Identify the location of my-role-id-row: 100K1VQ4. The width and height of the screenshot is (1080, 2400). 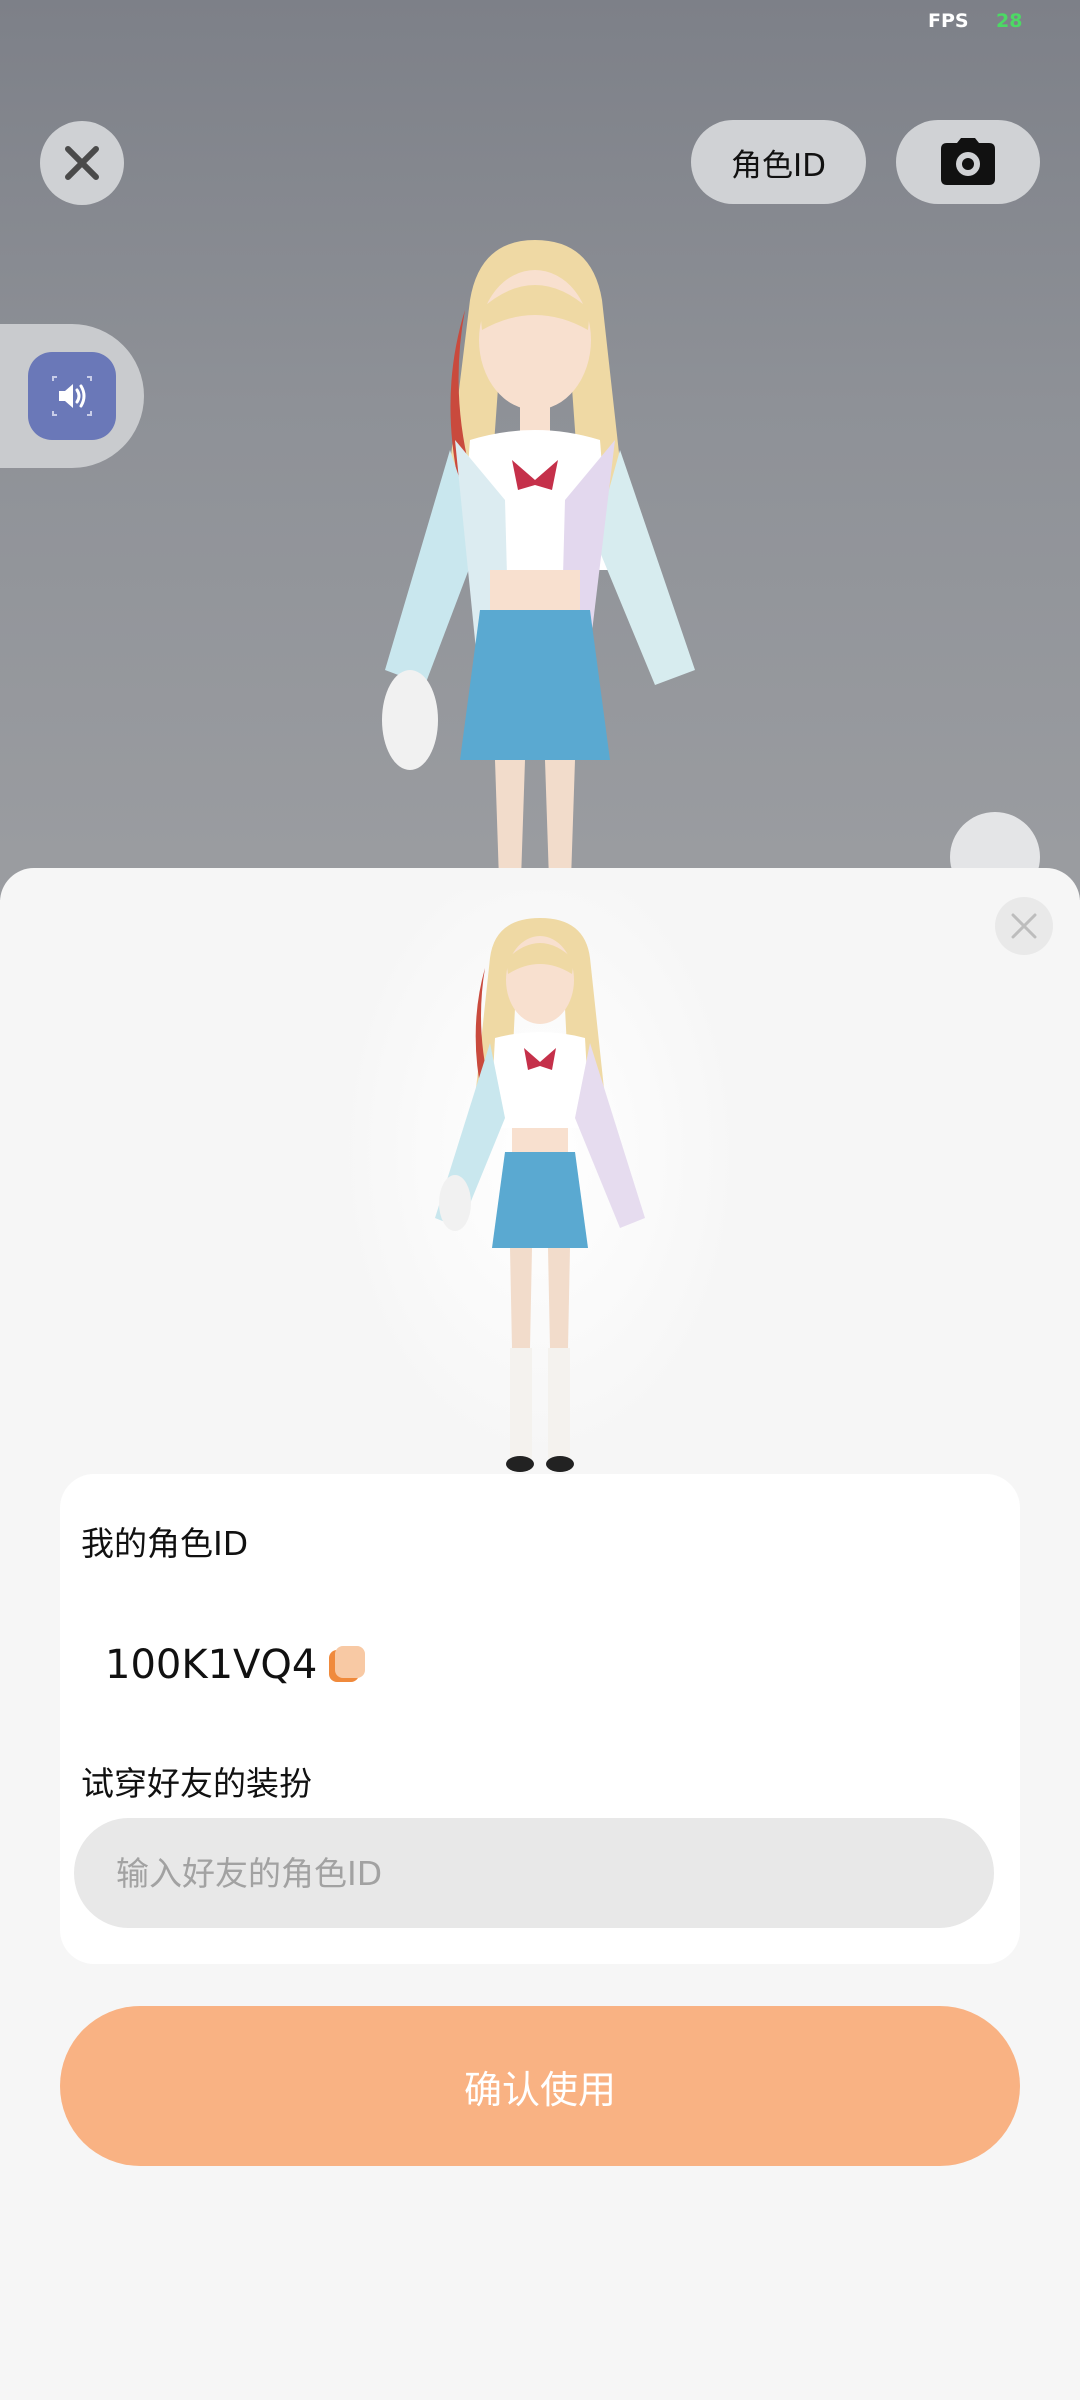
(236, 1665).